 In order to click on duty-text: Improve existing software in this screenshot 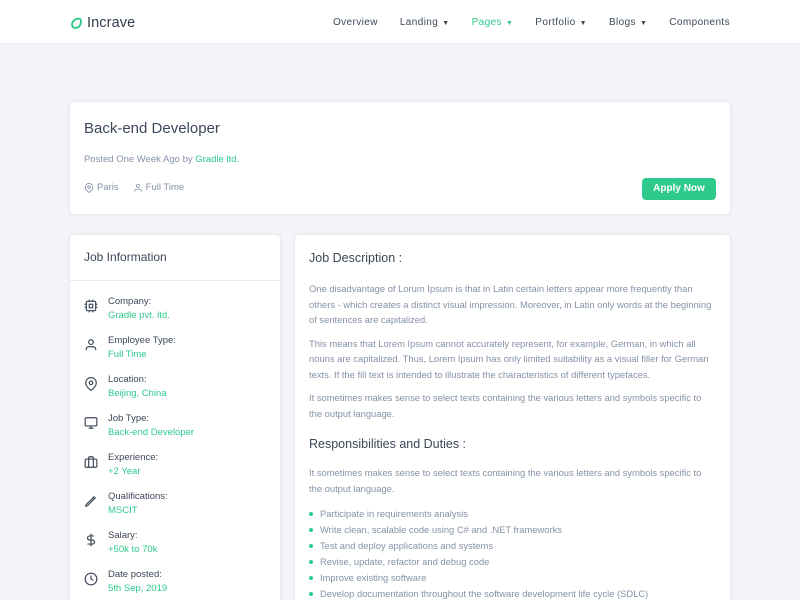, I will do `click(373, 577)`.